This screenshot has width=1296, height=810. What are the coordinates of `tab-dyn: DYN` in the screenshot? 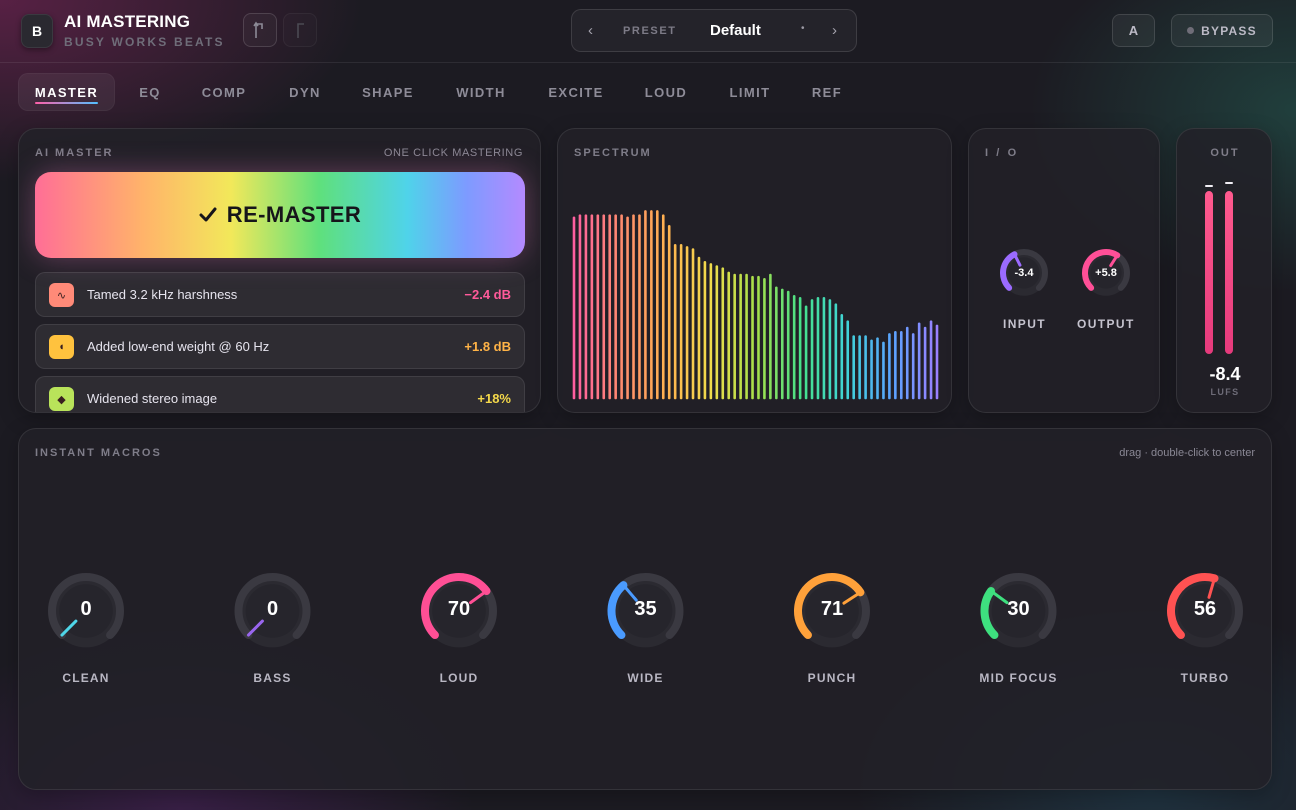 It's located at (305, 92).